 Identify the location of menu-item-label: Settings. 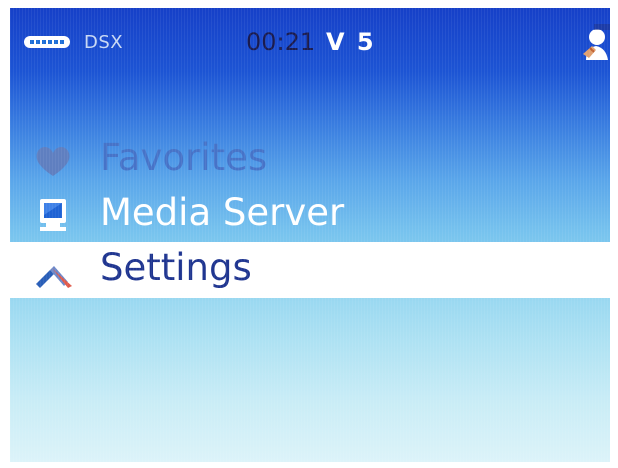
(176, 267).